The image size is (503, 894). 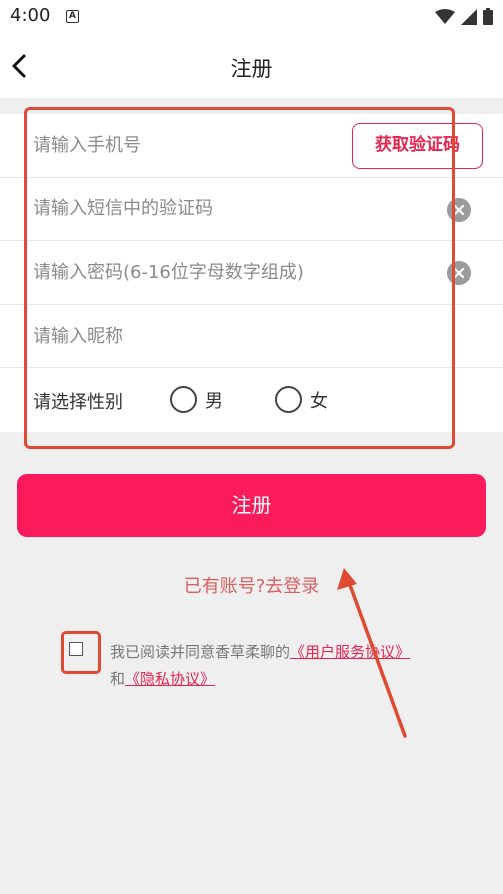 What do you see at coordinates (251, 69) in the screenshot?
I see `page-title: 注册` at bounding box center [251, 69].